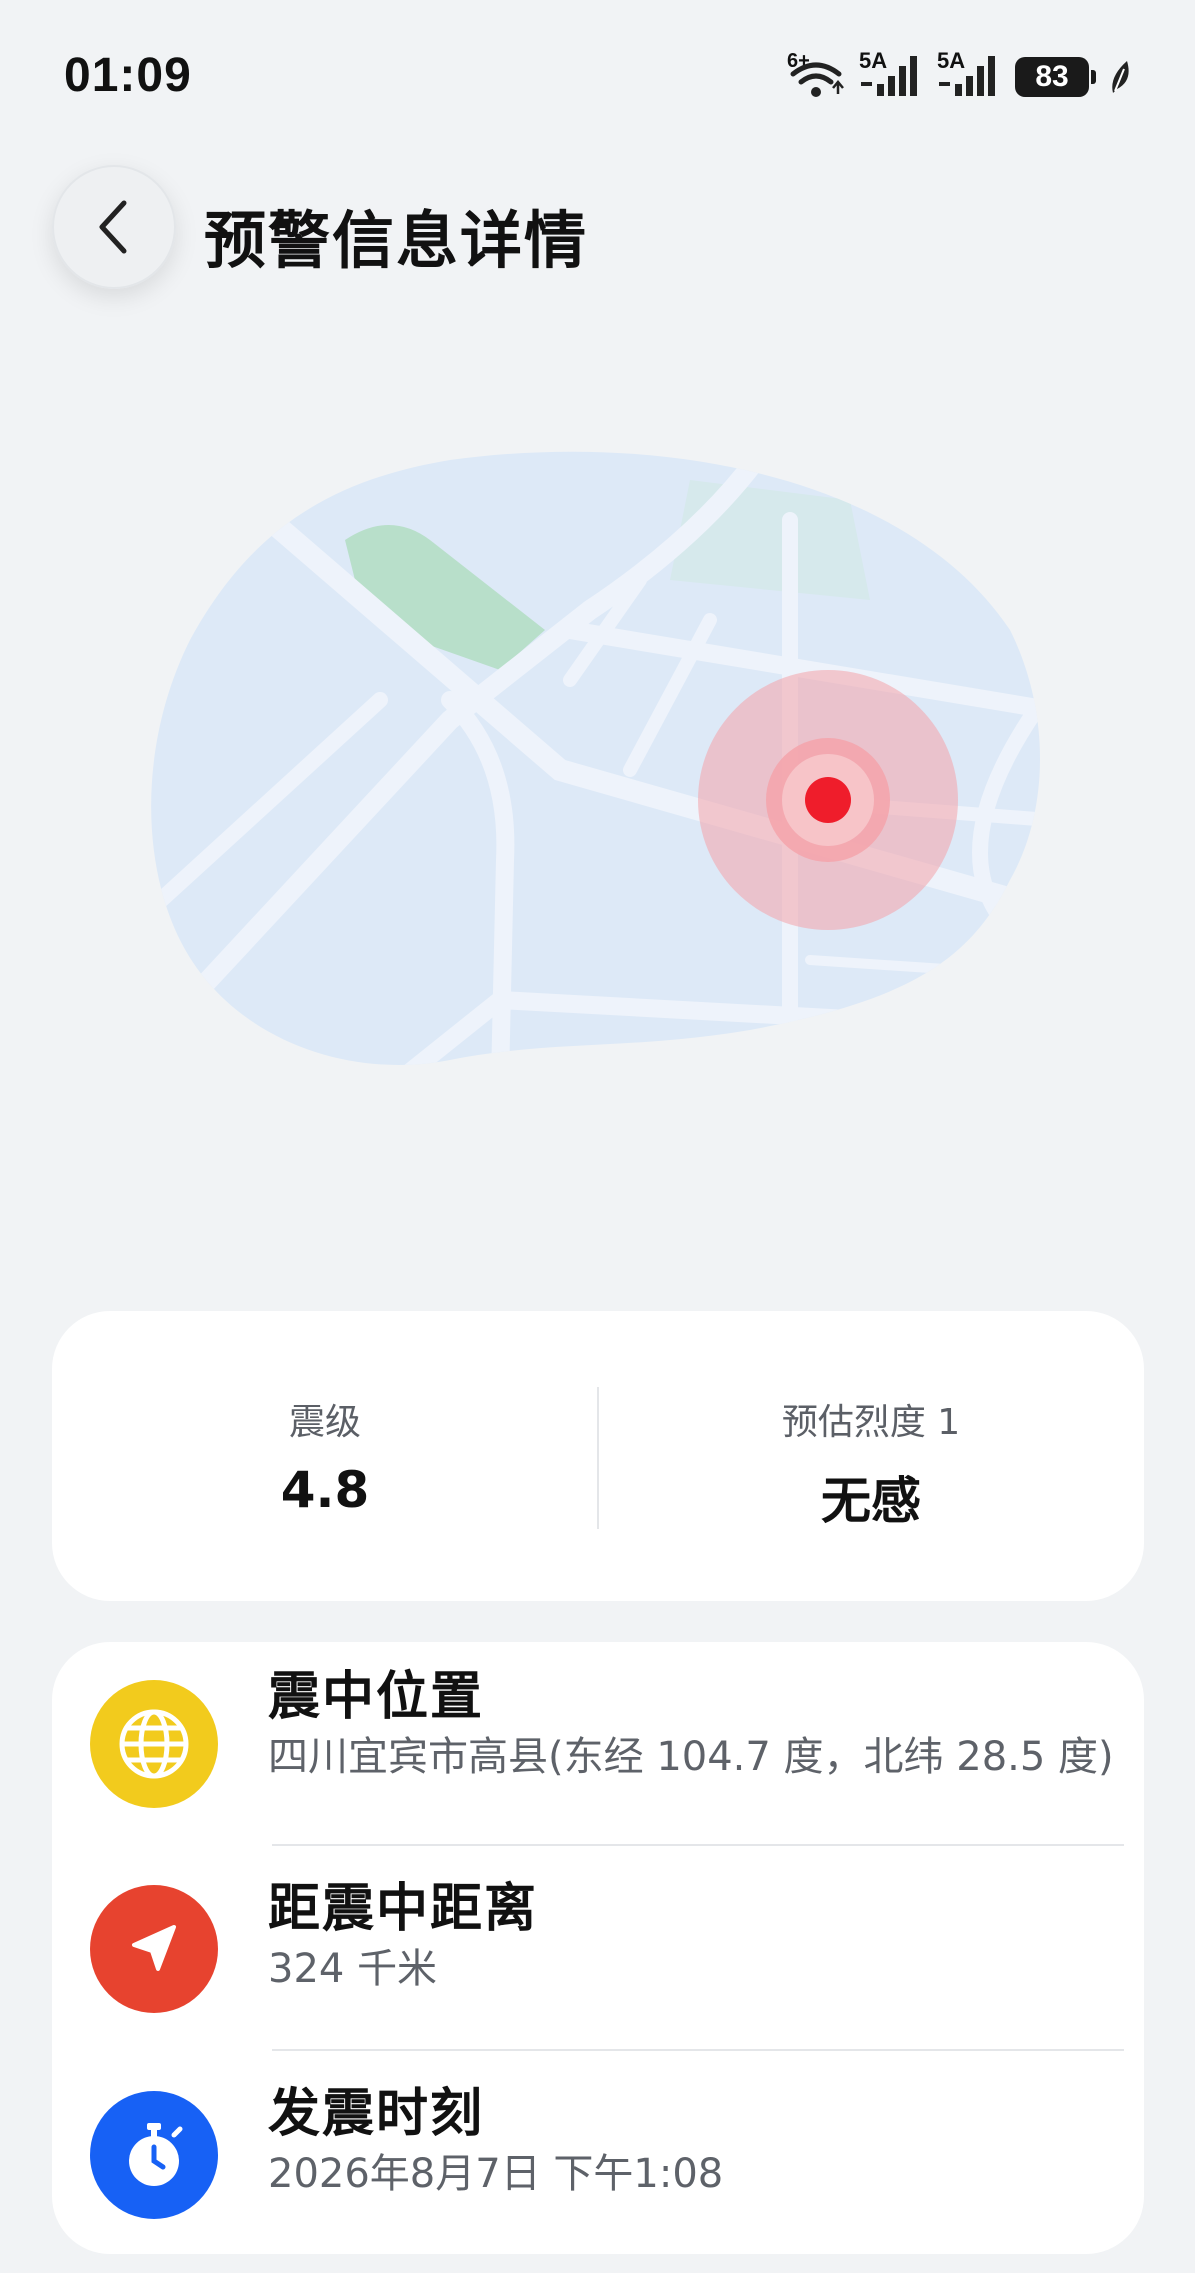  Describe the element at coordinates (325, 1456) in the screenshot. I see `magnitude-stat: 震级 4.8` at that location.